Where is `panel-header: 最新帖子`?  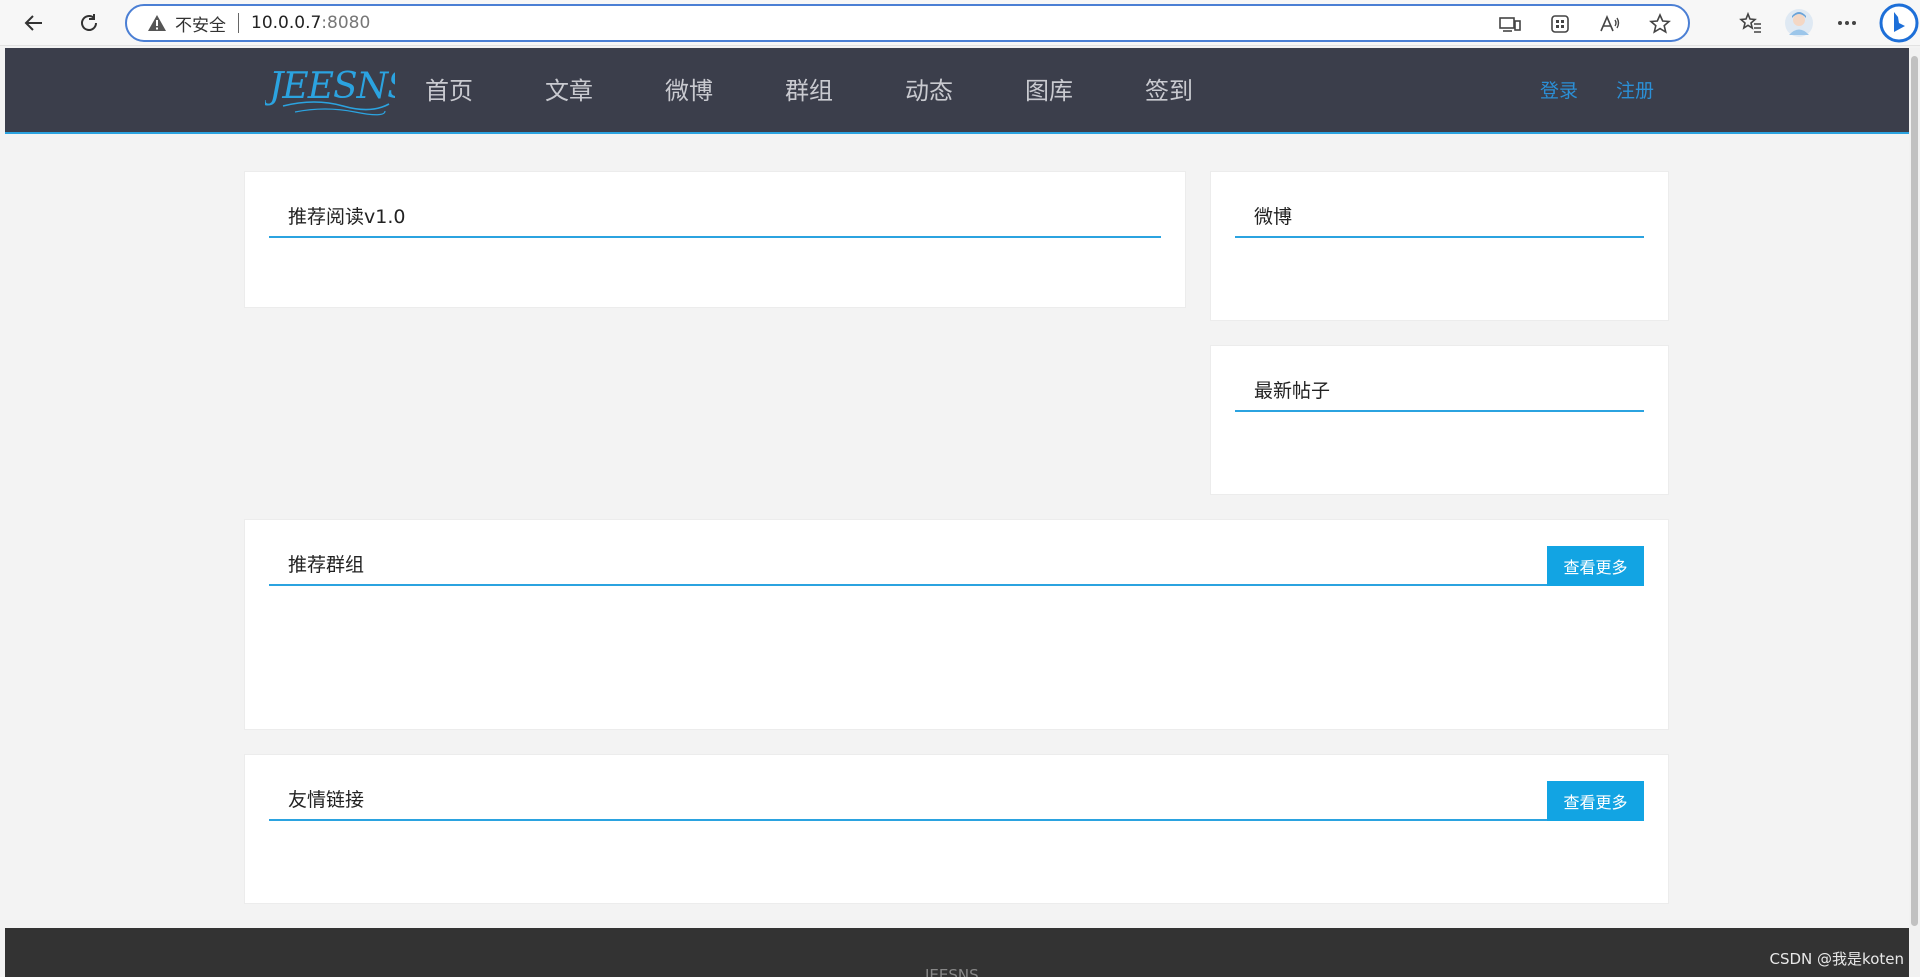
panel-header: 最新帖子 is located at coordinates (1439, 388).